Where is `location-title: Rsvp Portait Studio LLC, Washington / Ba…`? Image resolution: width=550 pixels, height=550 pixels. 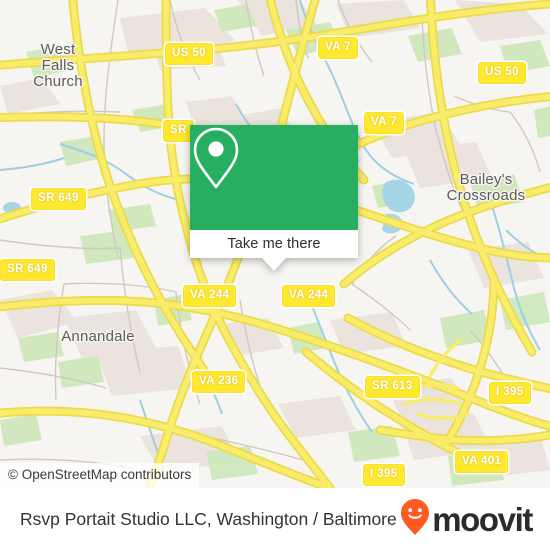 location-title: Rsvp Portait Studio LLC, Washington / Ba… is located at coordinates (208, 519).